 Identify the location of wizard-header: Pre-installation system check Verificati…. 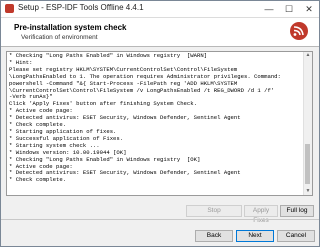
(160, 32).